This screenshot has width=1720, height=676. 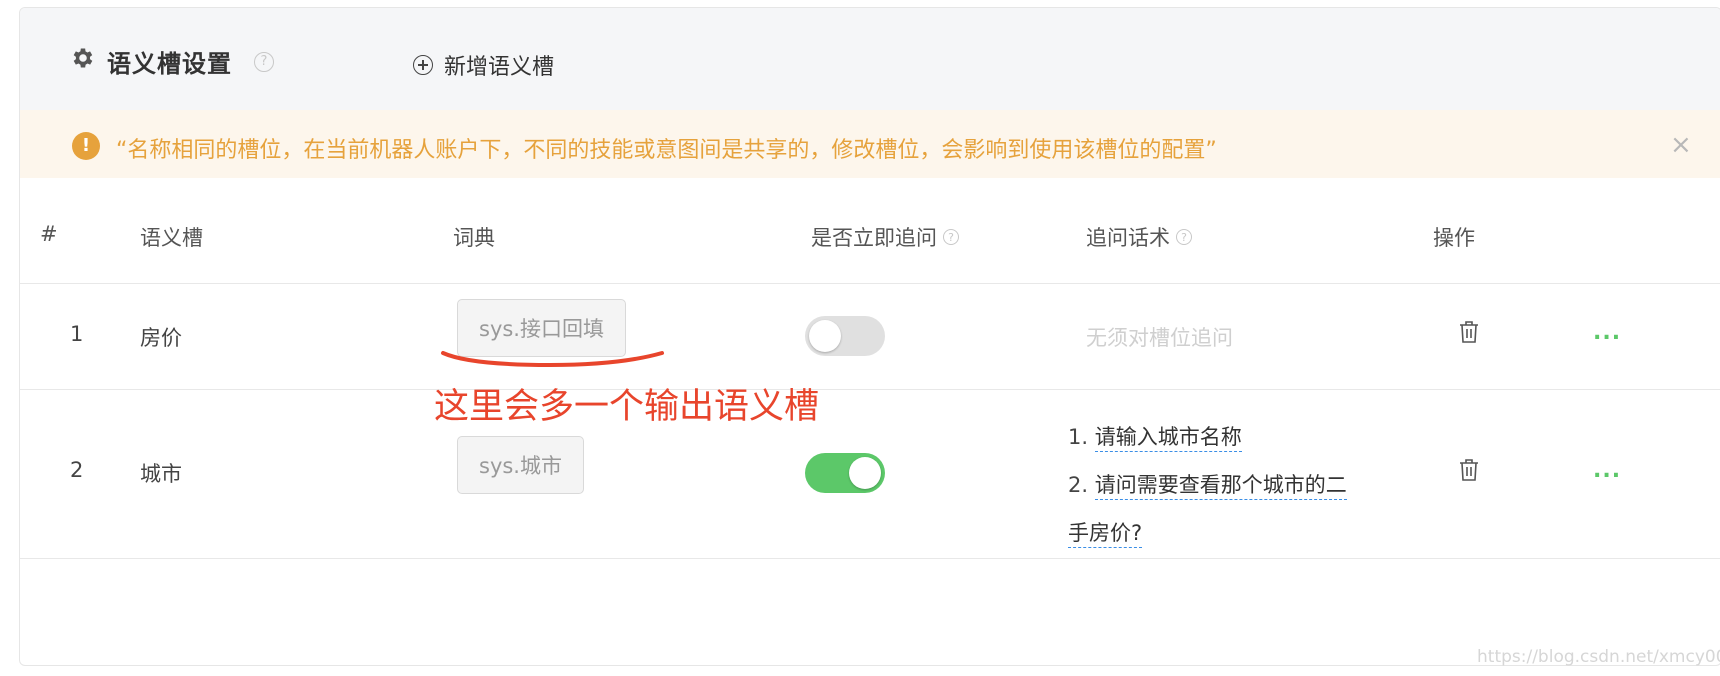 I want to click on row-index: 2, so click(x=77, y=470).